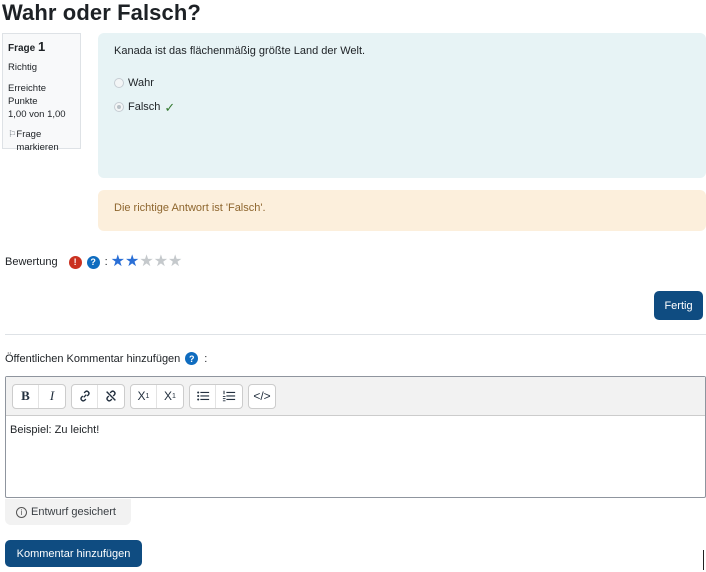 The height and width of the screenshot is (572, 706). I want to click on question-number-label: Frage, so click(22, 48).